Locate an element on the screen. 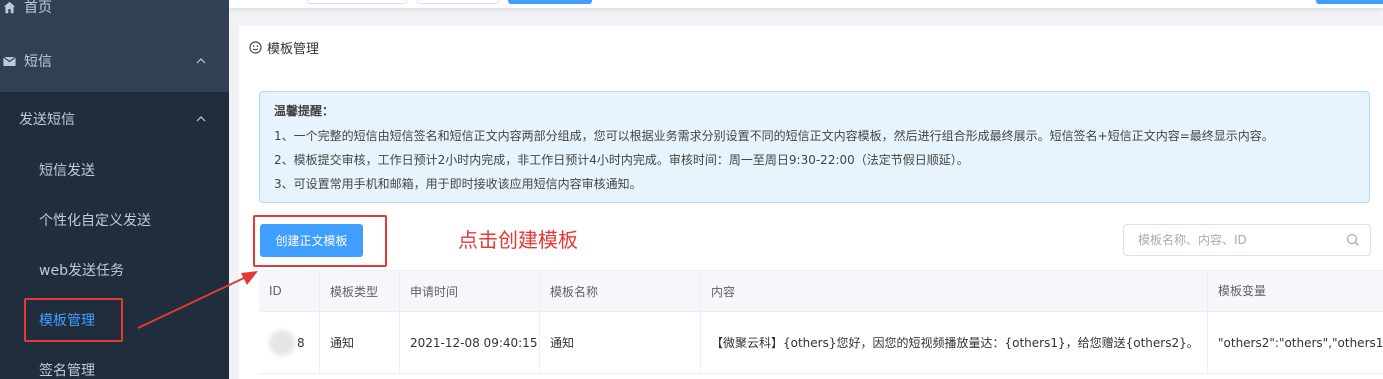 The width and height of the screenshot is (1383, 379). sidebar-item-label: 签名管理 is located at coordinates (67, 371).